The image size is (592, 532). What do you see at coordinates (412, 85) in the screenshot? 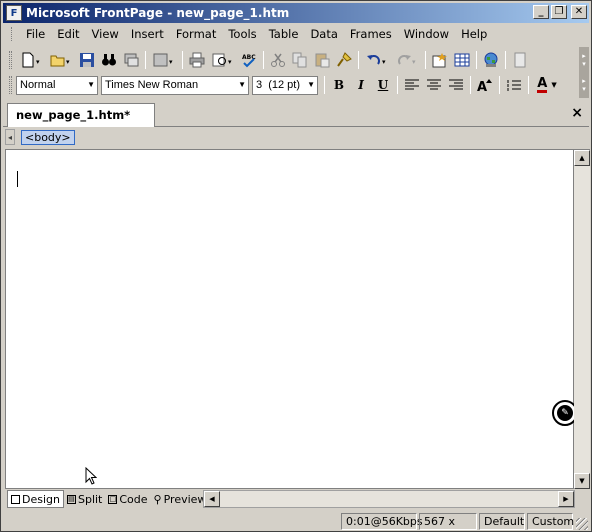
I see `align-left-button` at bounding box center [412, 85].